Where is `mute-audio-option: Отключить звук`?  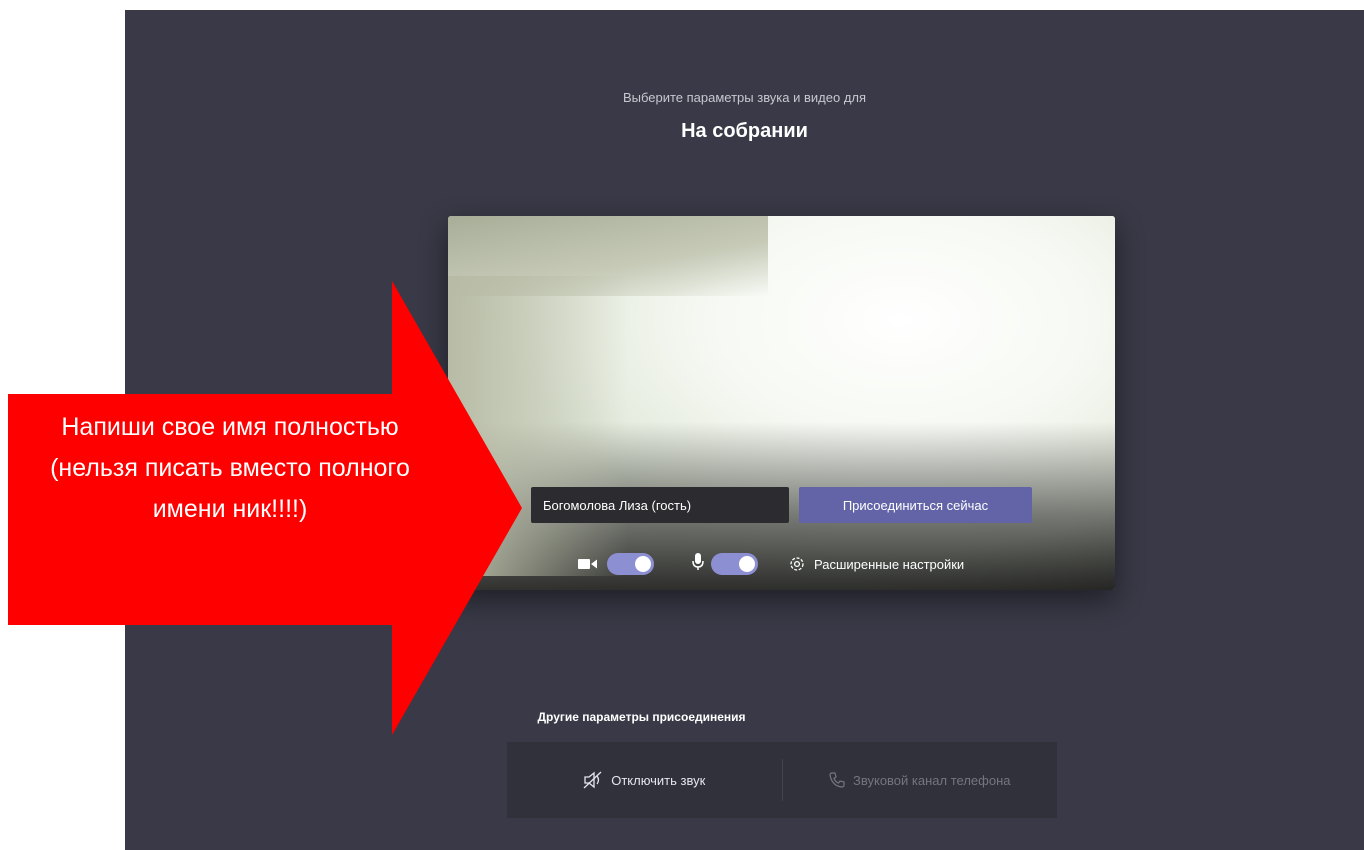
mute-audio-option: Отключить звук is located at coordinates (644, 780).